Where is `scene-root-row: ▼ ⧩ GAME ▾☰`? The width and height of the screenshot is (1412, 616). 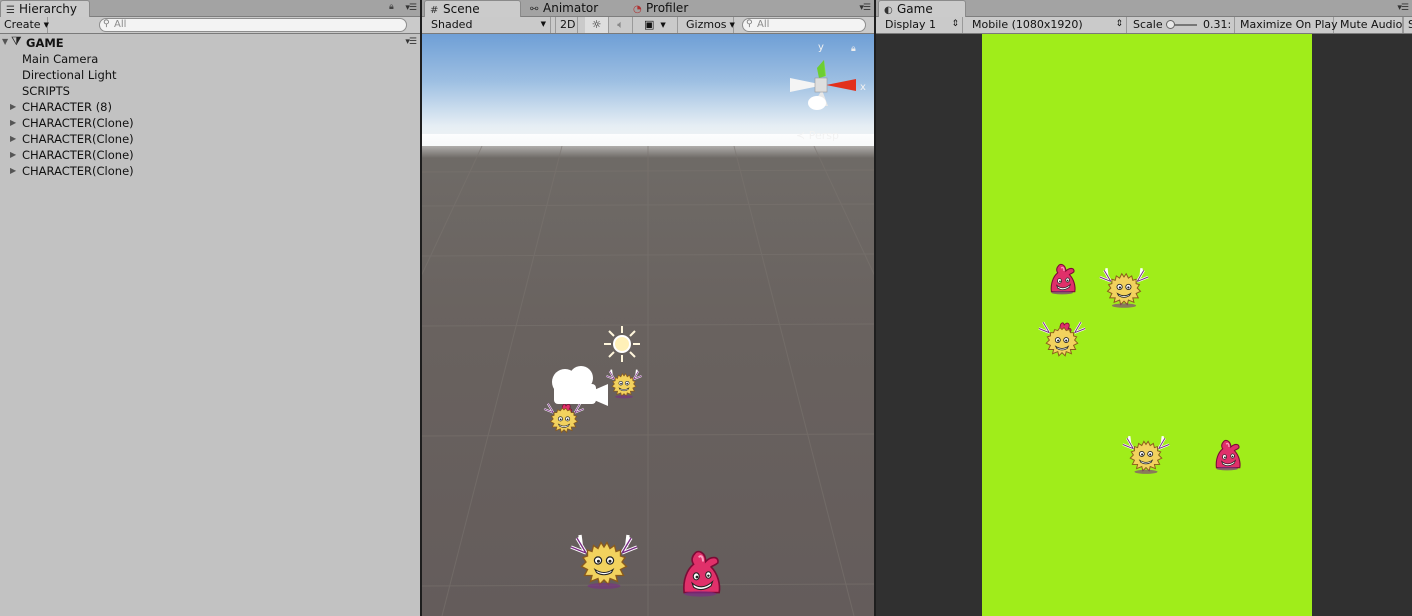 scene-root-row: ▼ ⧩ GAME ▾☰ is located at coordinates (210, 42).